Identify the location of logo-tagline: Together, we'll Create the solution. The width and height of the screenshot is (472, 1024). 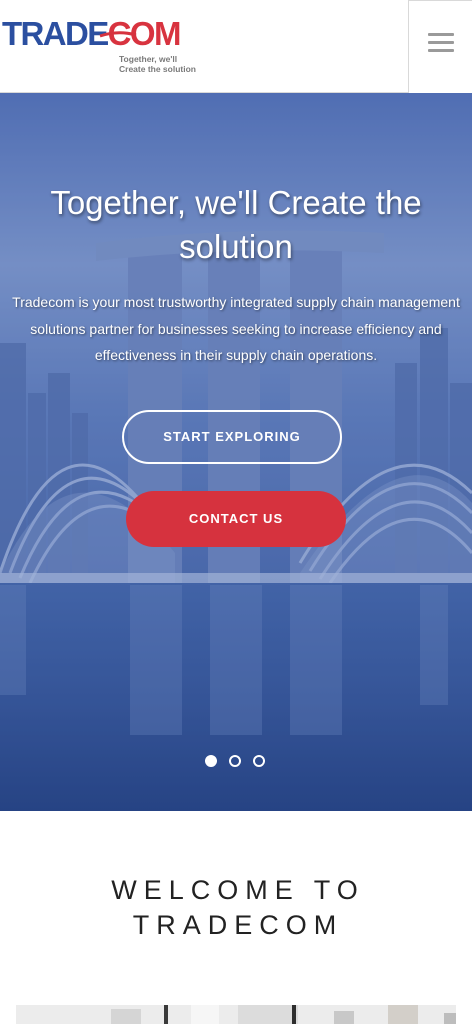
(164, 64).